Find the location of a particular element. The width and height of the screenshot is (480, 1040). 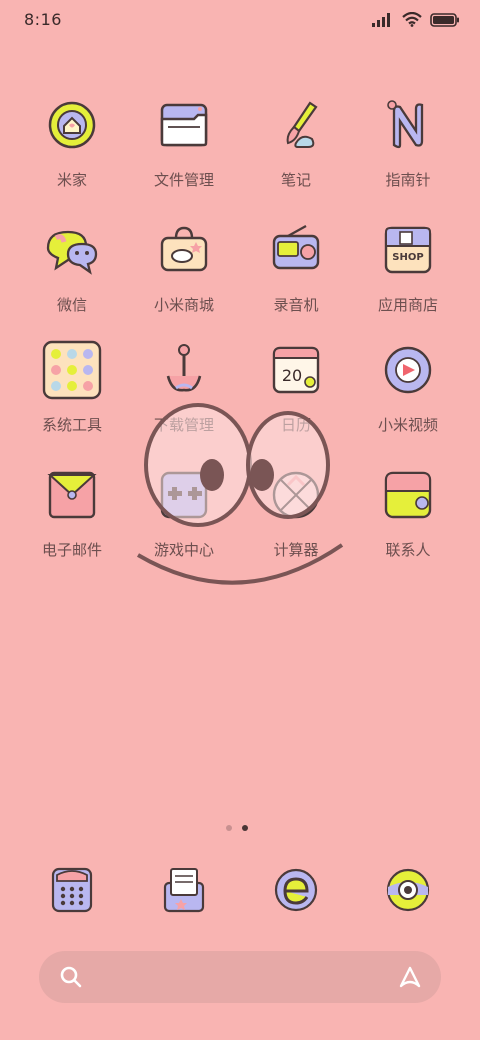

app-label: 计算器 is located at coordinates (296, 550).